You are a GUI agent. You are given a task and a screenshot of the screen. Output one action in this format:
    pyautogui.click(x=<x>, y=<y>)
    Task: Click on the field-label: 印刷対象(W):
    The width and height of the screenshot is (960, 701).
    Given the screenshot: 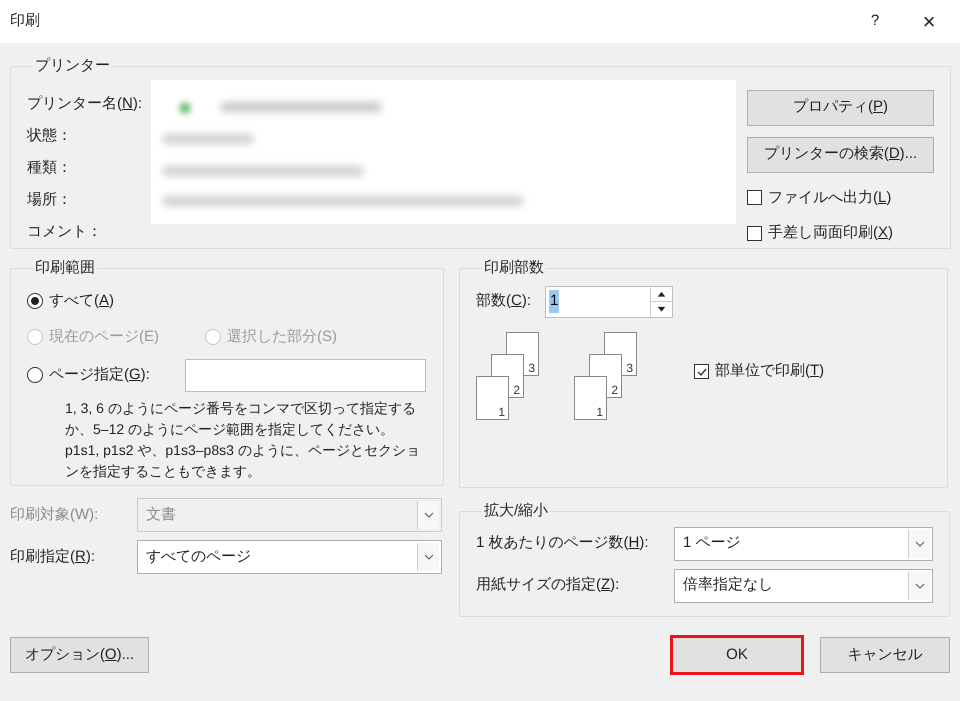 What is the action you would take?
    pyautogui.click(x=55, y=514)
    